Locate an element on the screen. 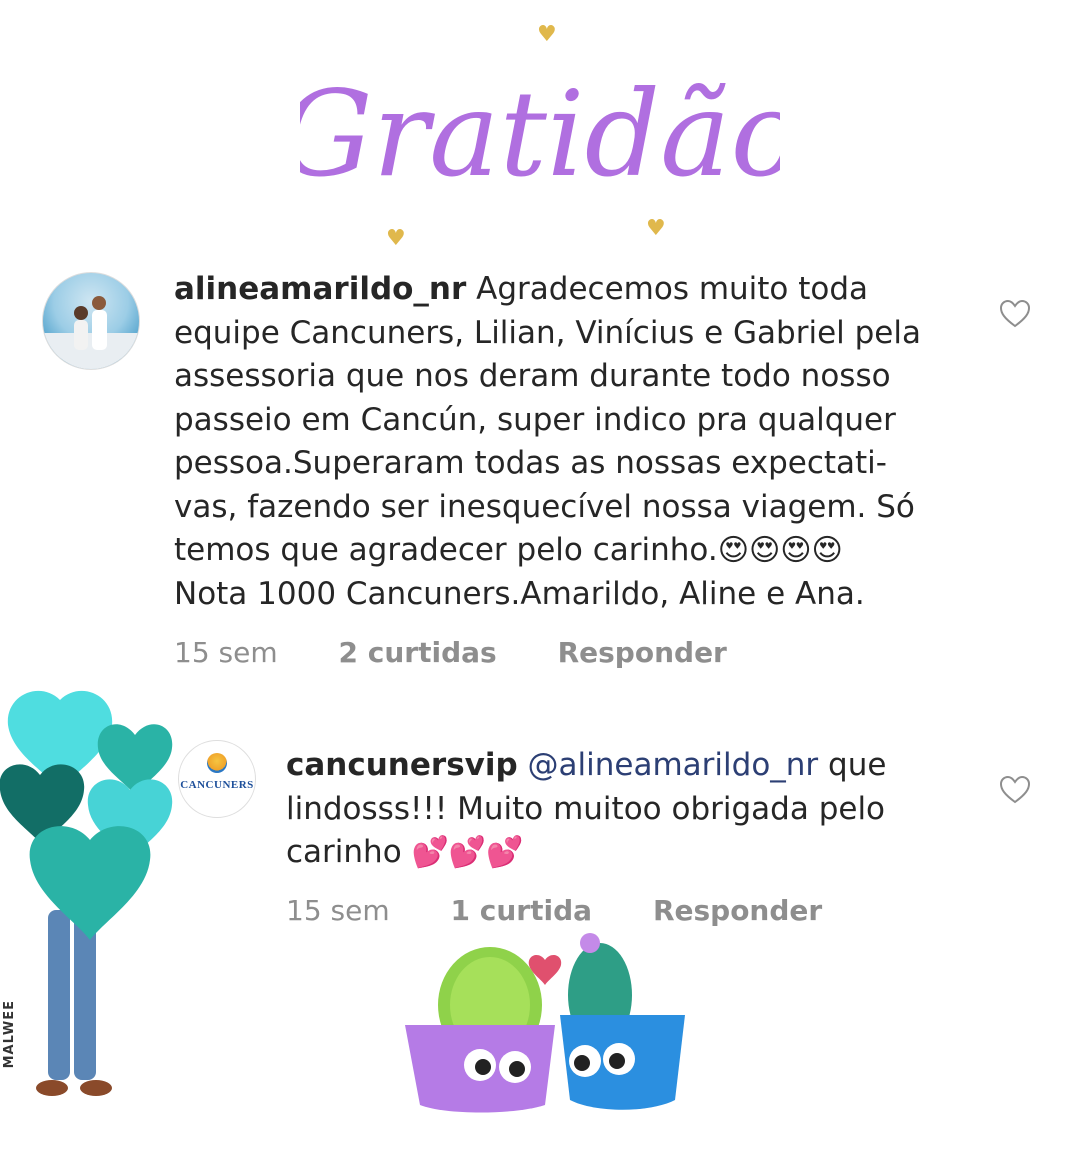 Image resolution: width=1069 pixels, height=1150 pixels. two-hearts-emoji: 💕💕💕 is located at coordinates (467, 852).